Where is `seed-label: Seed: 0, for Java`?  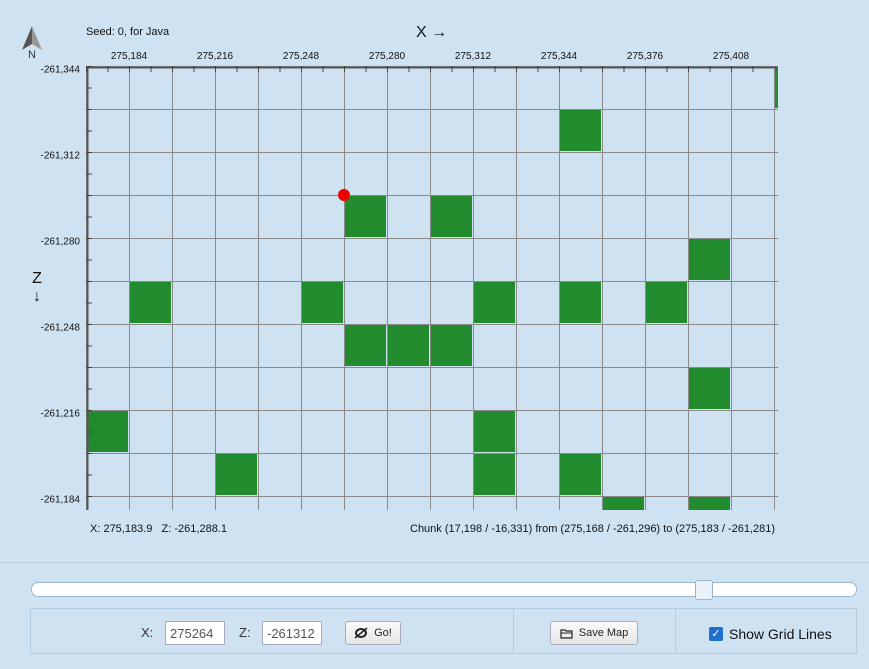
seed-label: Seed: 0, for Java is located at coordinates (128, 32).